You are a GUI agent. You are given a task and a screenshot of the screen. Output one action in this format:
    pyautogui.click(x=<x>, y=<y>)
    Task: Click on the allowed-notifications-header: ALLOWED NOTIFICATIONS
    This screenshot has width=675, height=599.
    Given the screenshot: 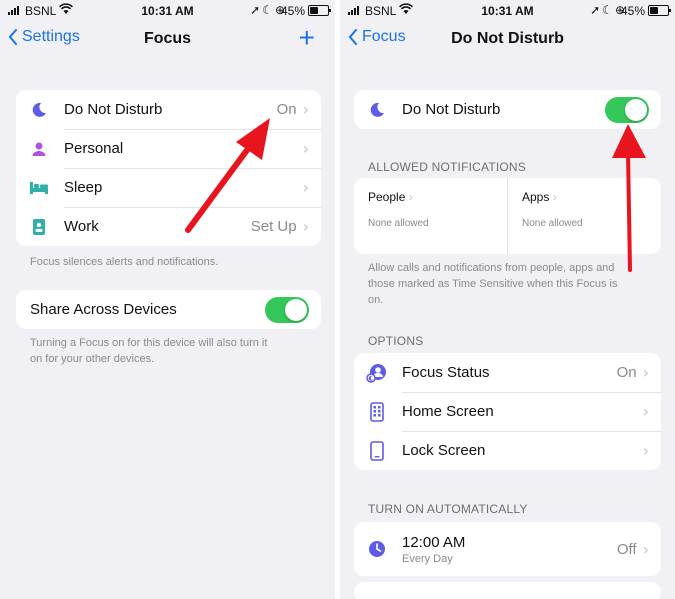 What is the action you would take?
    pyautogui.click(x=447, y=167)
    